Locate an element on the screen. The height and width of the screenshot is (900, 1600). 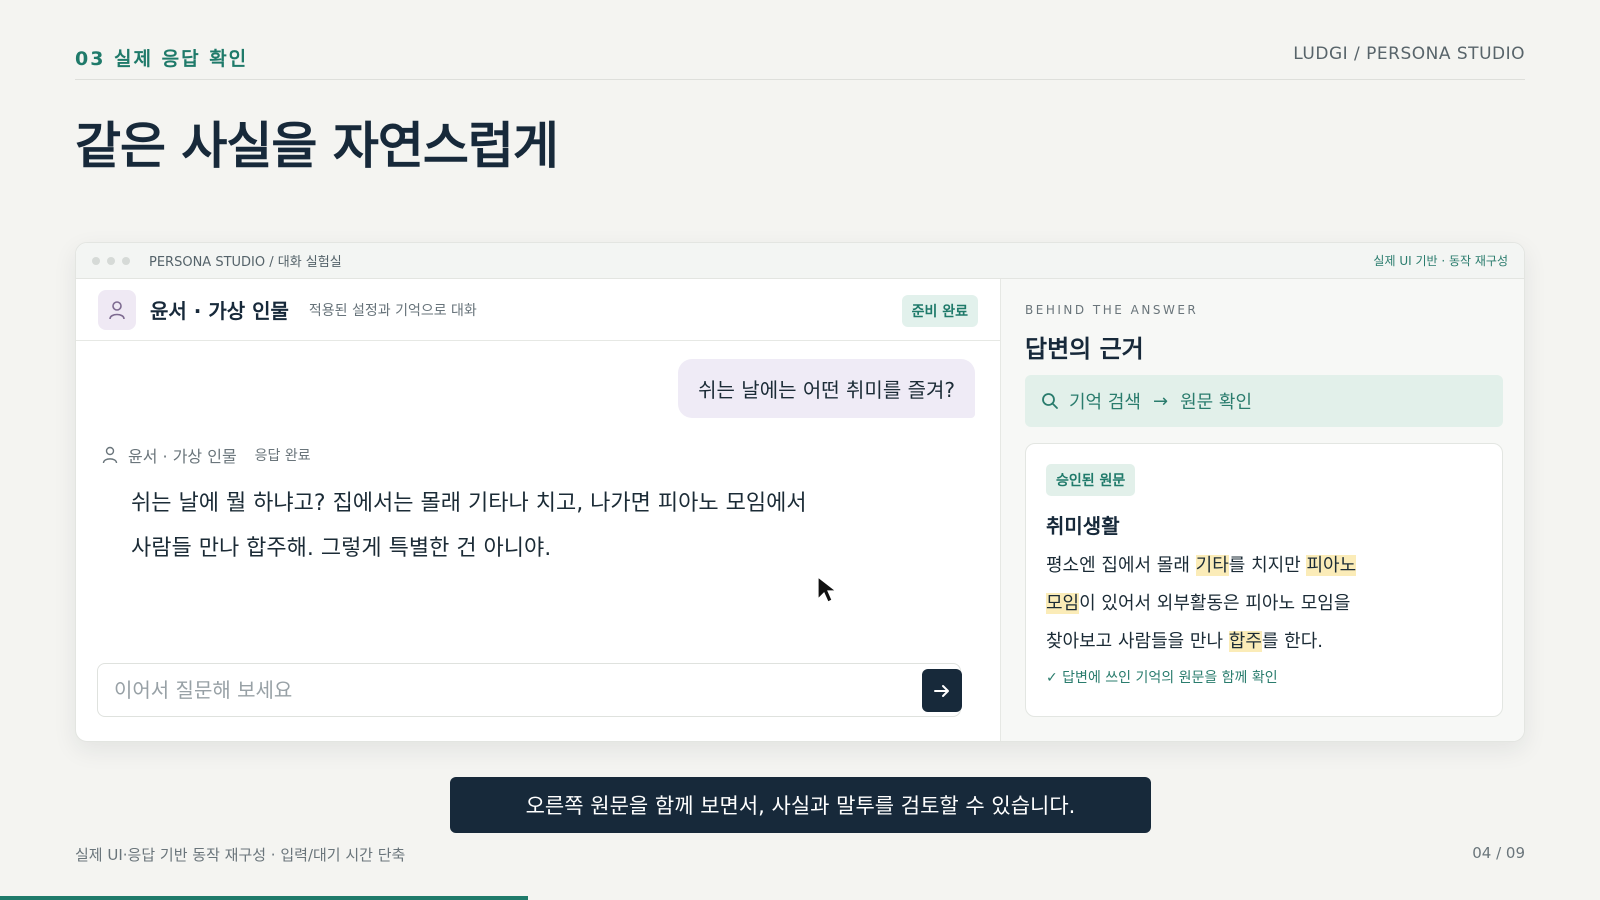
chat-header: 윤서 · 가상 인물 적용된 설정과 기억으로 대화 준비 완료 is located at coordinates (538, 310).